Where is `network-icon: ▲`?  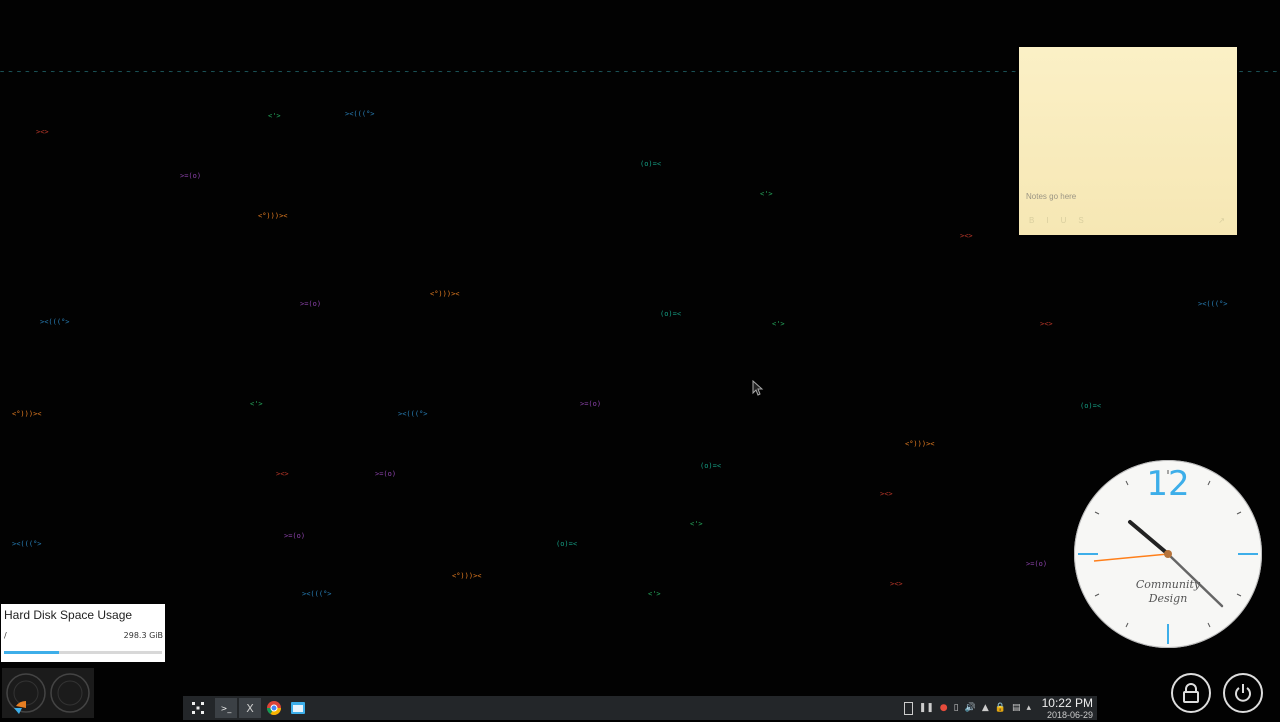
network-icon: ▲ is located at coordinates (985, 708).